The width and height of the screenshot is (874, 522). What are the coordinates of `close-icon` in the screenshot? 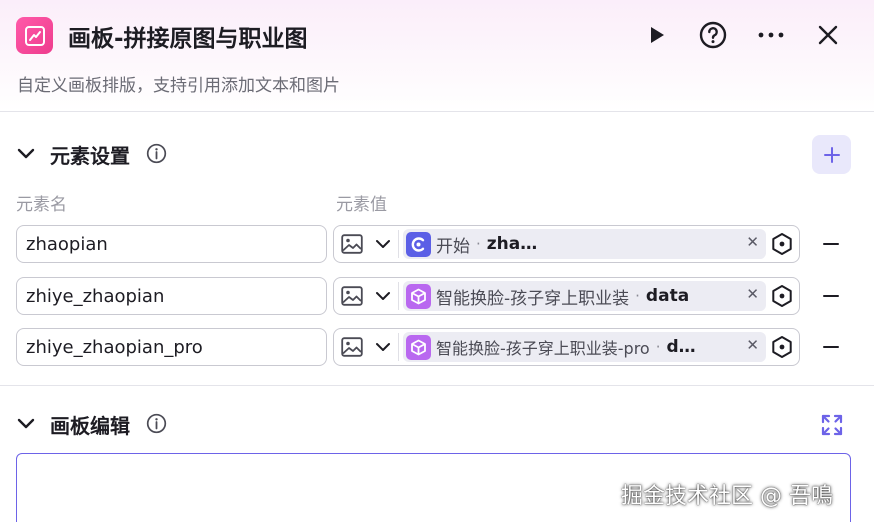 It's located at (828, 35).